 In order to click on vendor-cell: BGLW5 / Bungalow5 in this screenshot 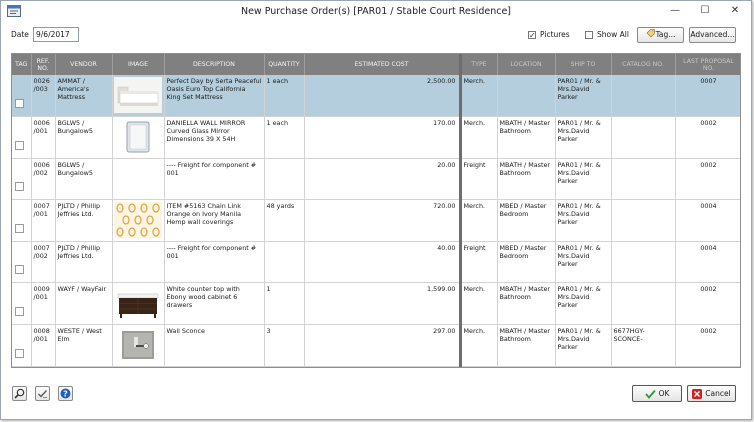, I will do `click(84, 137)`.